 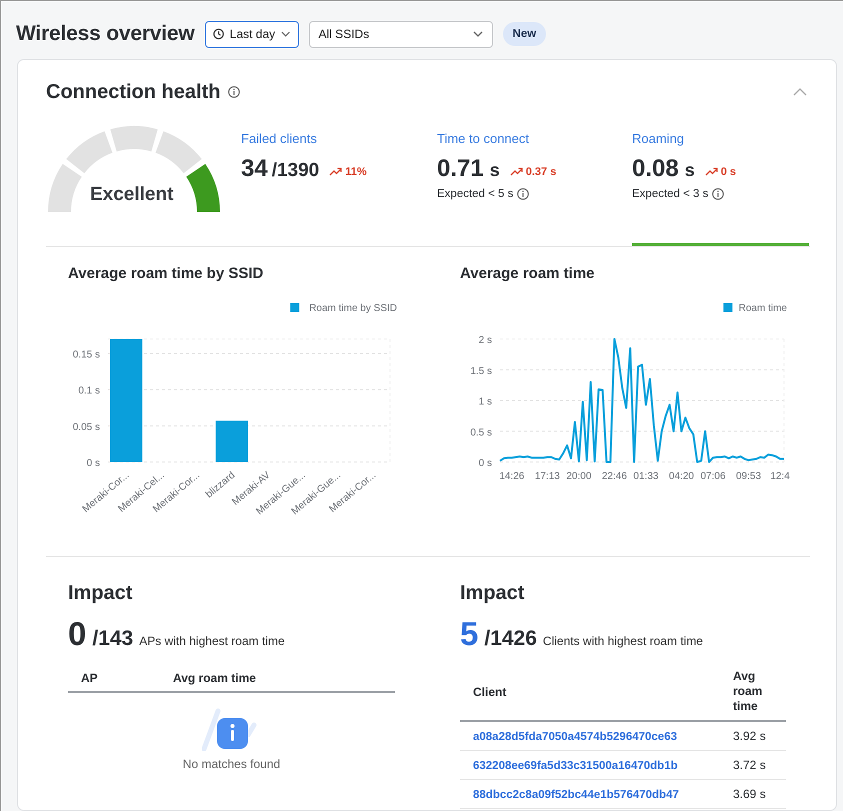 I want to click on table-cell: 3.69 s, so click(x=753, y=794).